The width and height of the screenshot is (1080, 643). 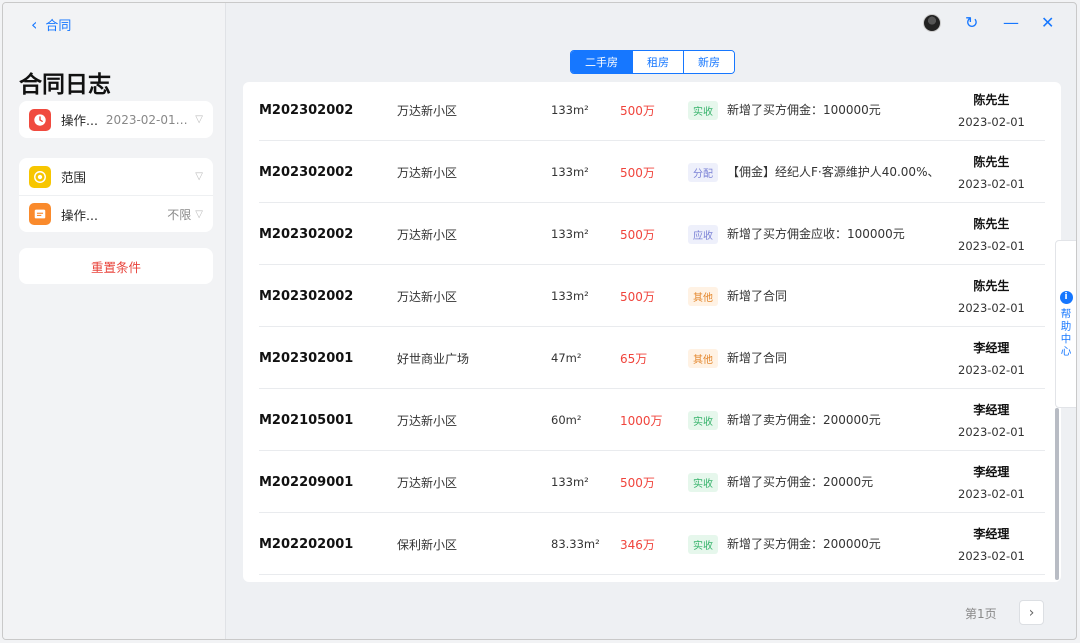 I want to click on log-type: 应收, so click(x=703, y=234).